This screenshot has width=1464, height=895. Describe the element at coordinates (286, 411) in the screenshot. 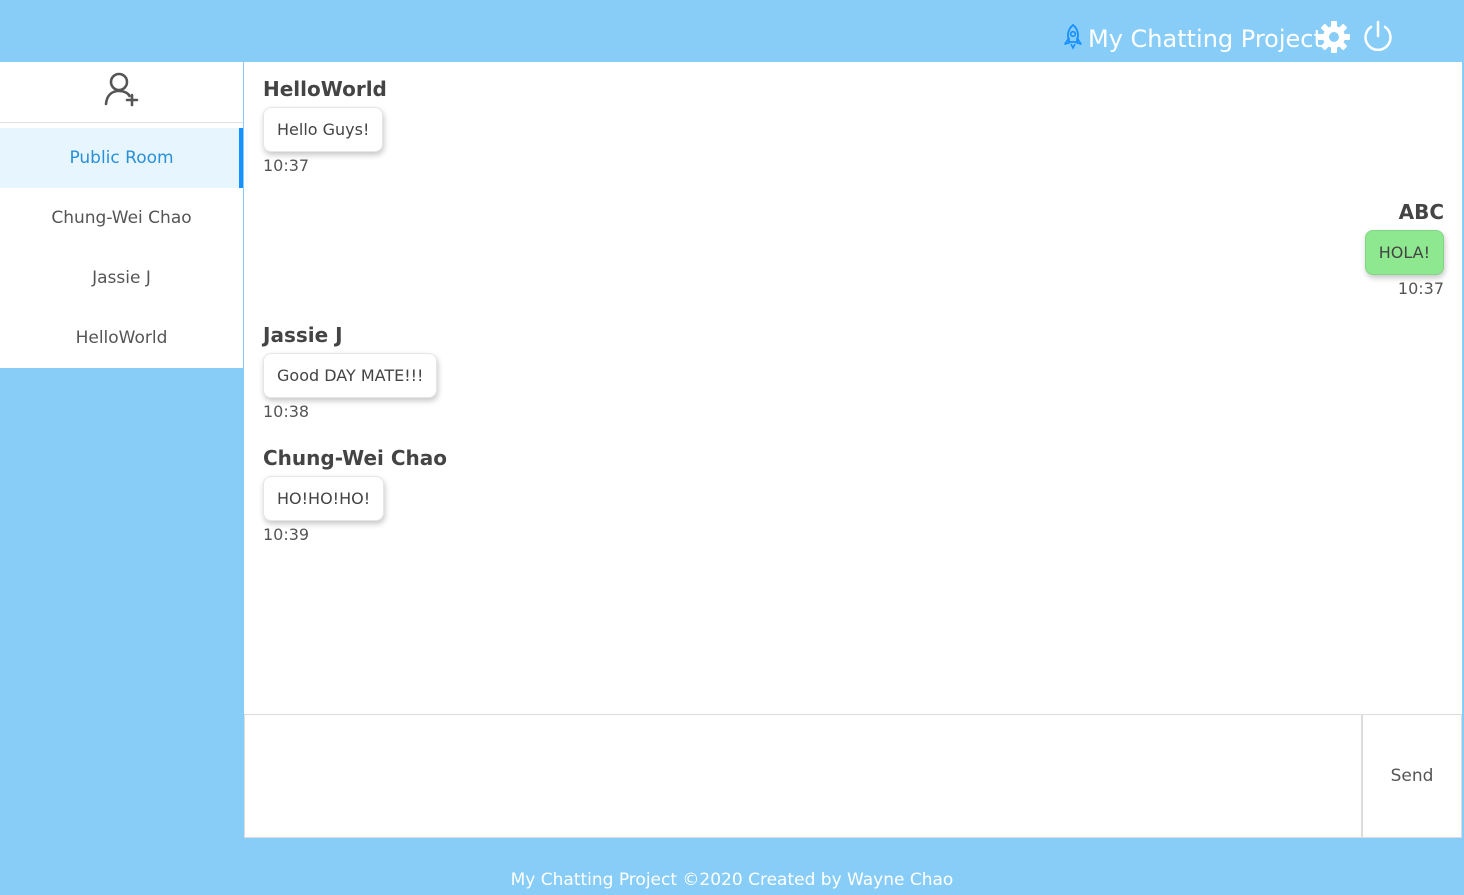

I see `message-time: 10:38` at that location.